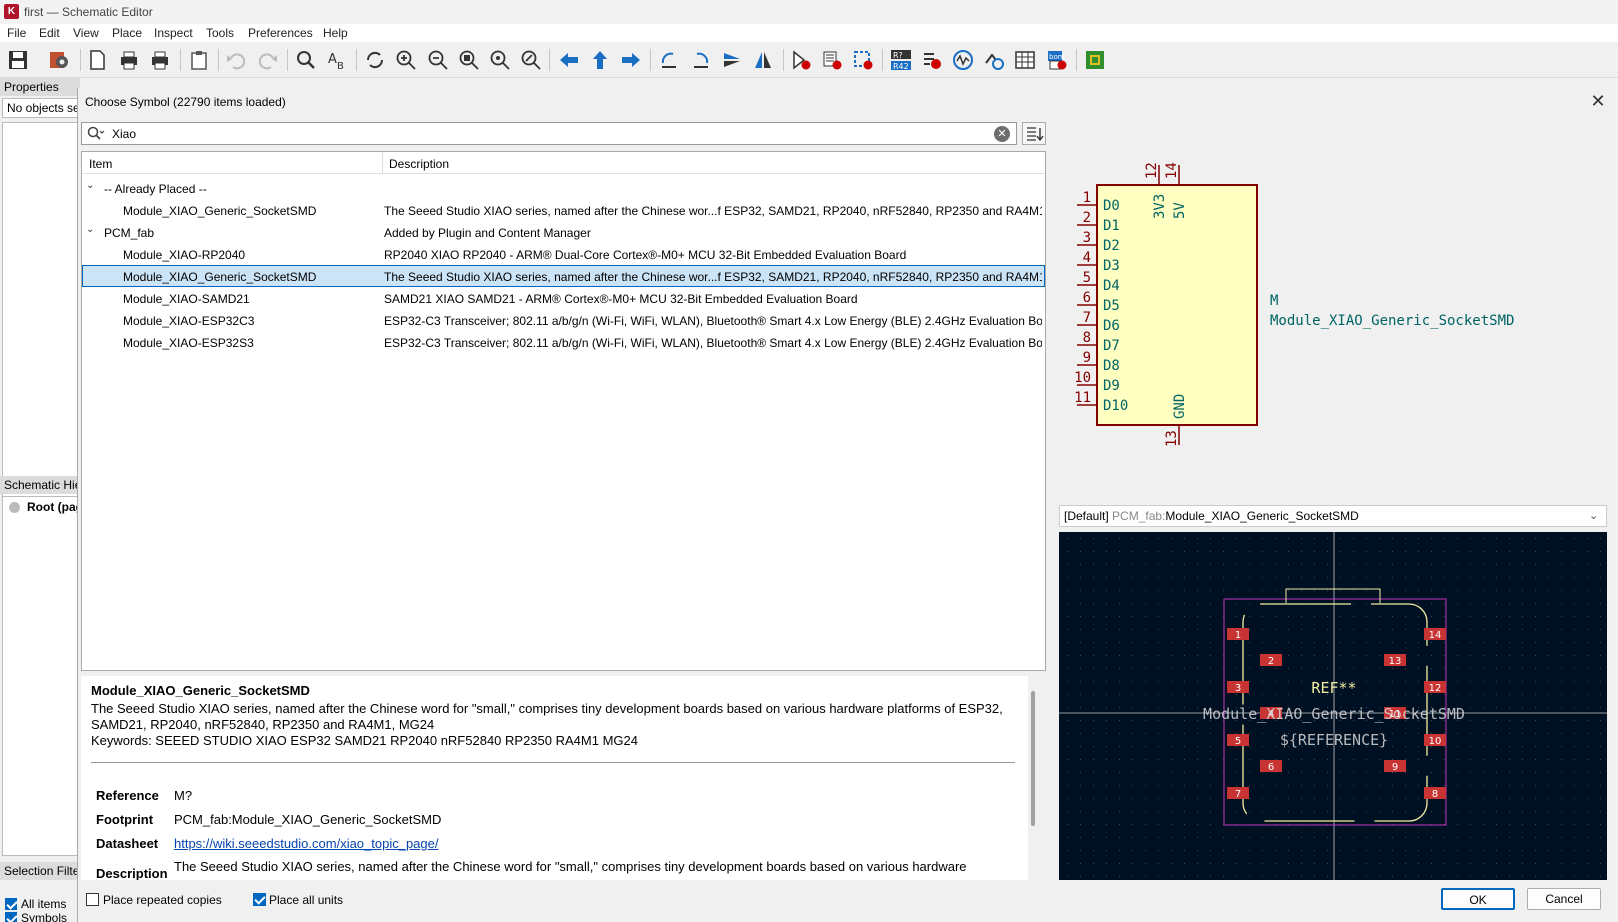 The image size is (1618, 922). What do you see at coordinates (1082, 378) in the screenshot?
I see `symbol-pin-number: 10` at bounding box center [1082, 378].